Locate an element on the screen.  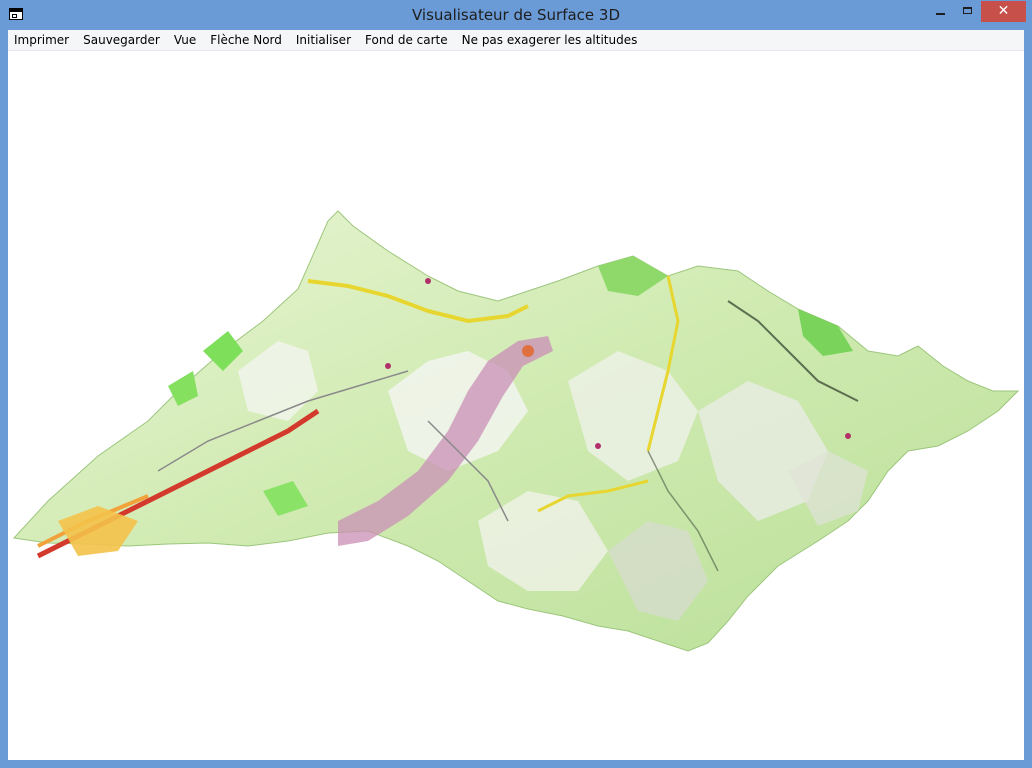
menu-initialiser: Initialiser is located at coordinates (323, 40).